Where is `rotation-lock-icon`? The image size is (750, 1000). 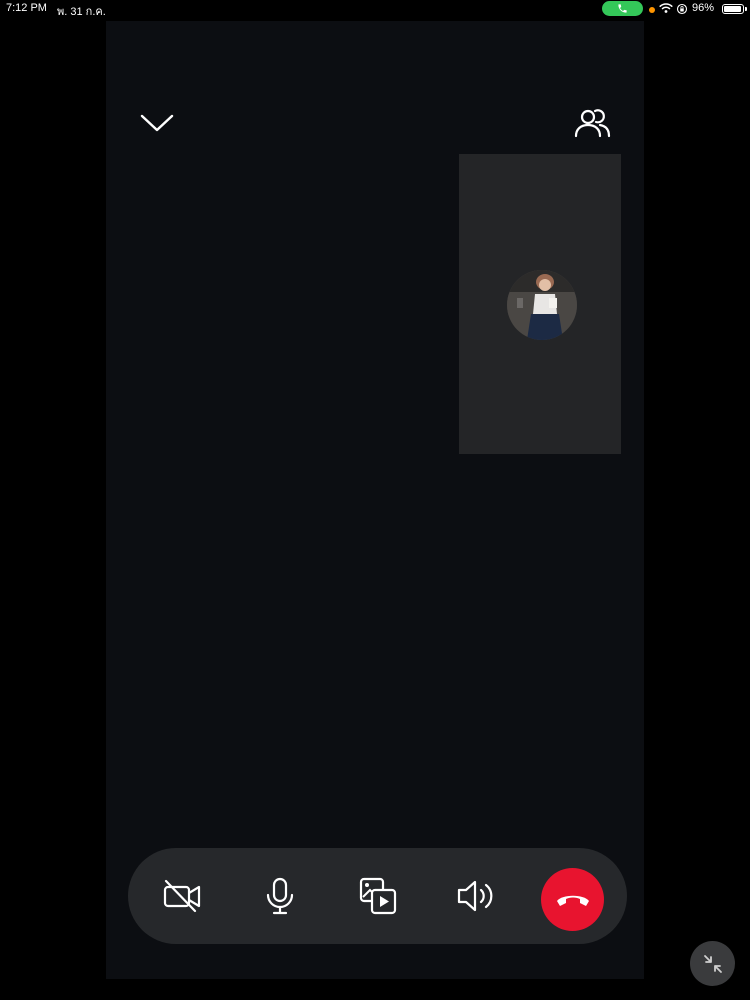 rotation-lock-icon is located at coordinates (682, 9).